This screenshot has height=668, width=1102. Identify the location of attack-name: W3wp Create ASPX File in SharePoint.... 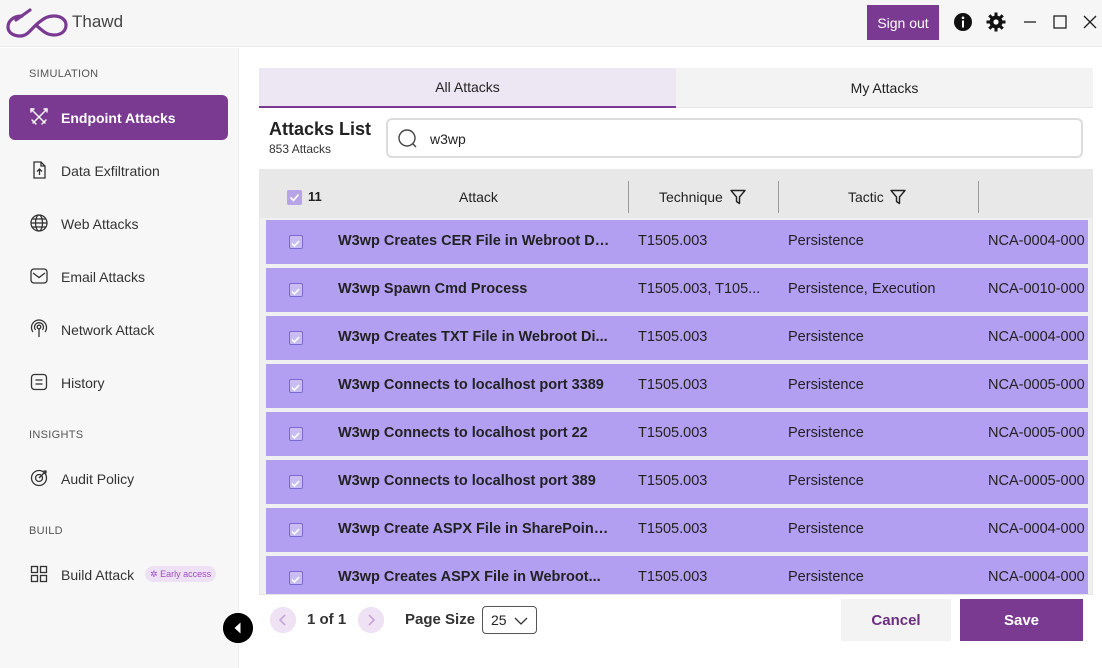
(474, 529).